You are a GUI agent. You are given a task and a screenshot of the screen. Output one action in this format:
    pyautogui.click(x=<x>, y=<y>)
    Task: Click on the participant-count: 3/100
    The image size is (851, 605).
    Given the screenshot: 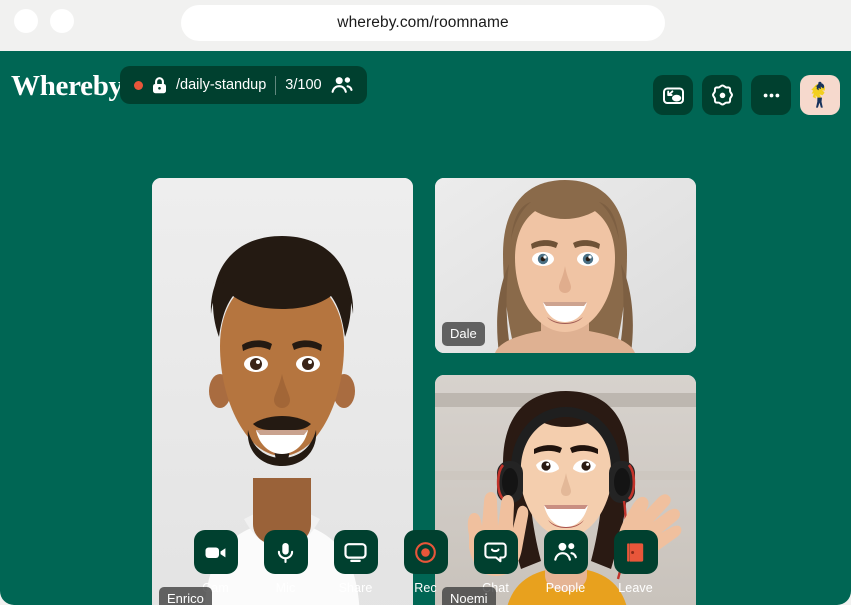 What is the action you would take?
    pyautogui.click(x=303, y=85)
    